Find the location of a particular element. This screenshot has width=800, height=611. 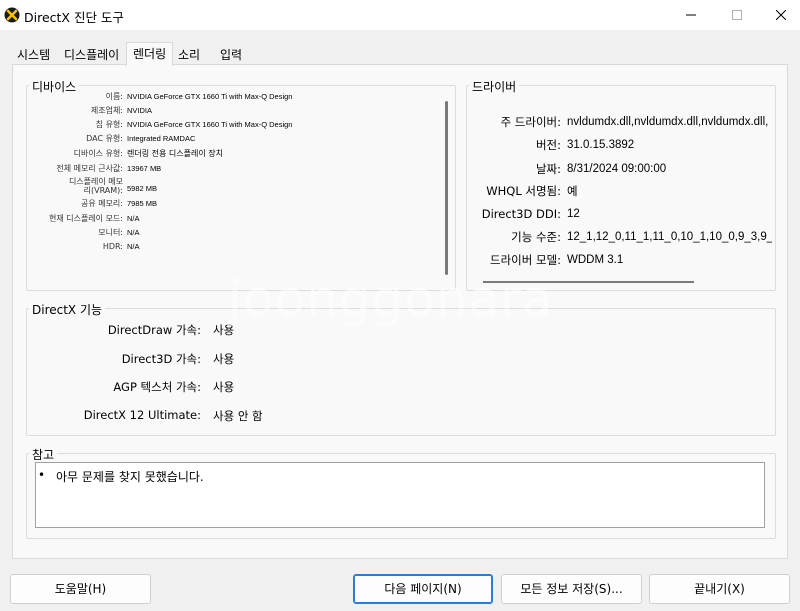

device-row: 모니터: N/A is located at coordinates (77, 233).